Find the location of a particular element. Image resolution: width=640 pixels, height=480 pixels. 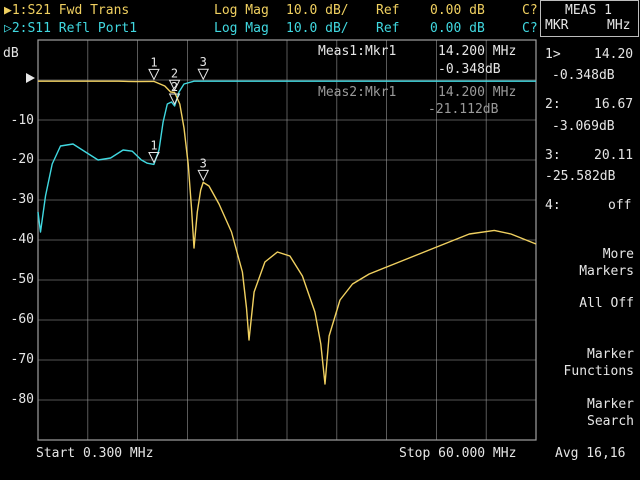

all-off-softkey: All Off is located at coordinates (606, 303).